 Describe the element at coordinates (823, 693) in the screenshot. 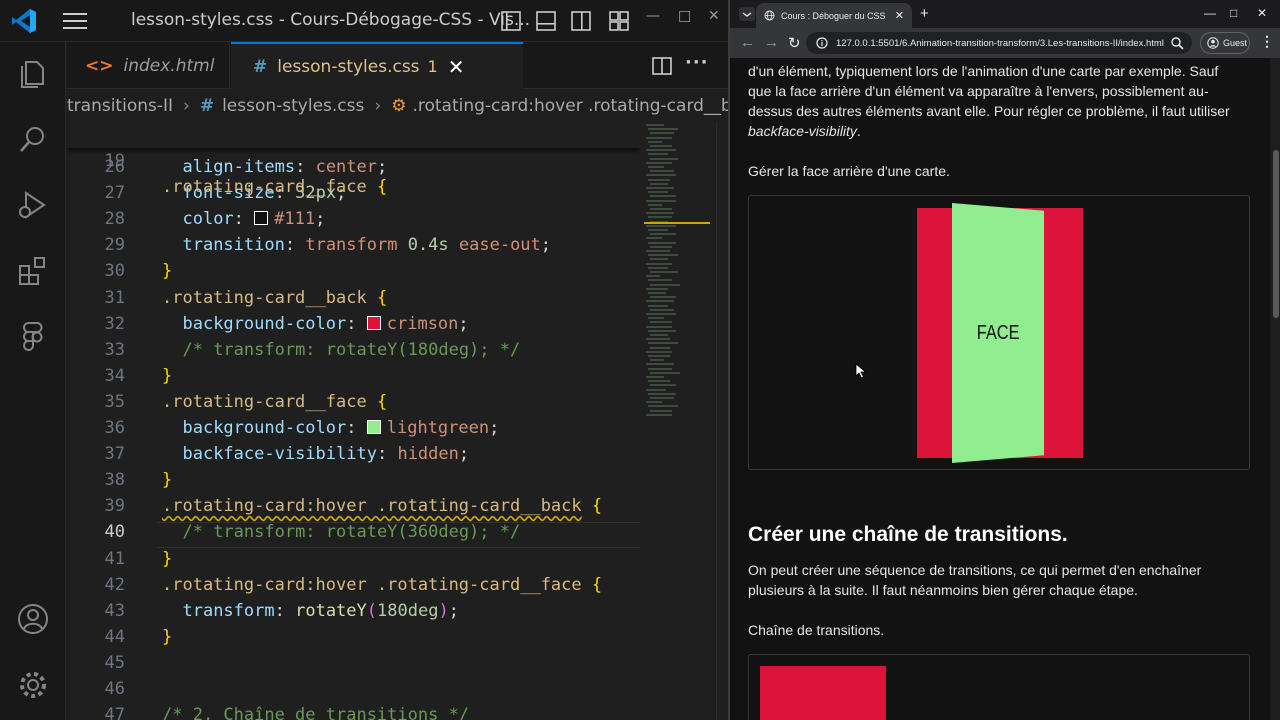

I see `chain-box` at that location.